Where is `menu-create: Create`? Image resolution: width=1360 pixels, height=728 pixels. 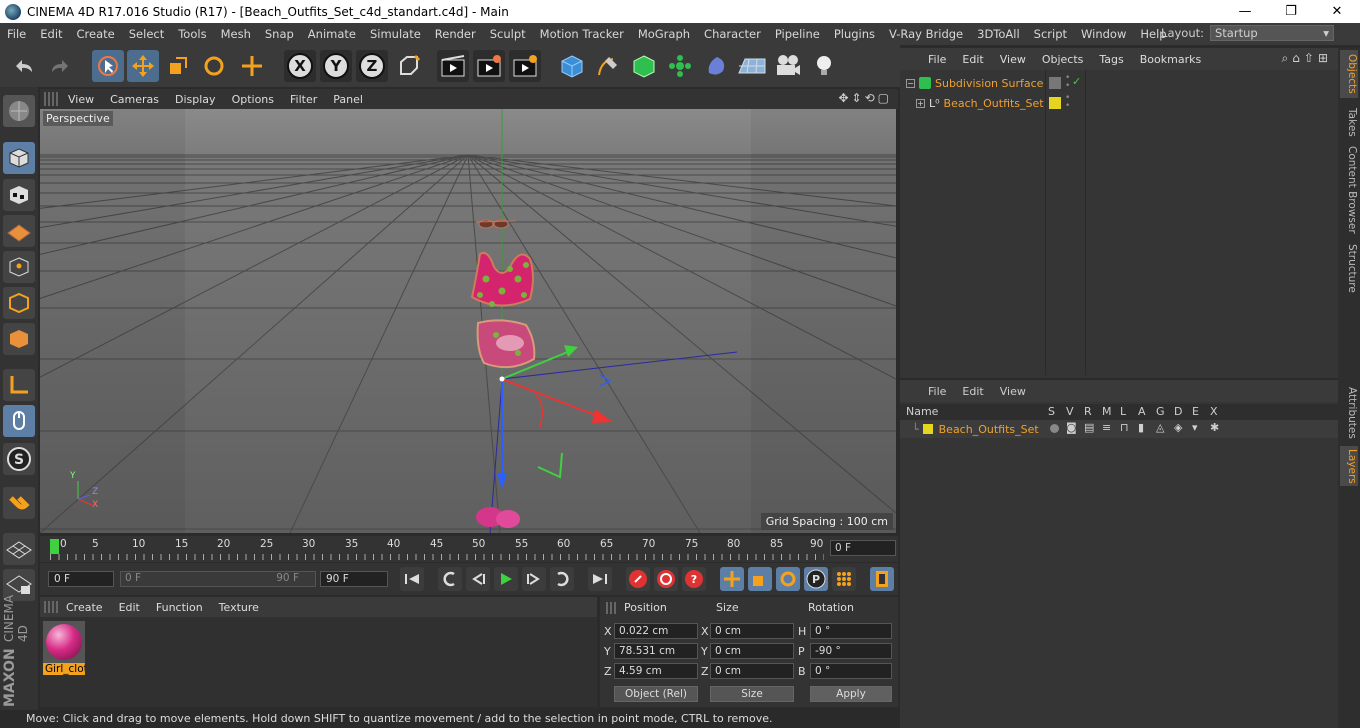
menu-create: Create is located at coordinates (96, 34).